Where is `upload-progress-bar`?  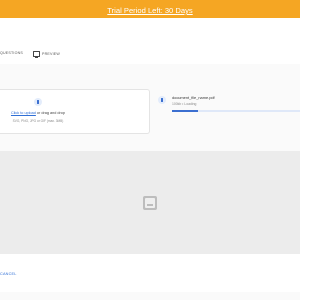 upload-progress-bar is located at coordinates (236, 111).